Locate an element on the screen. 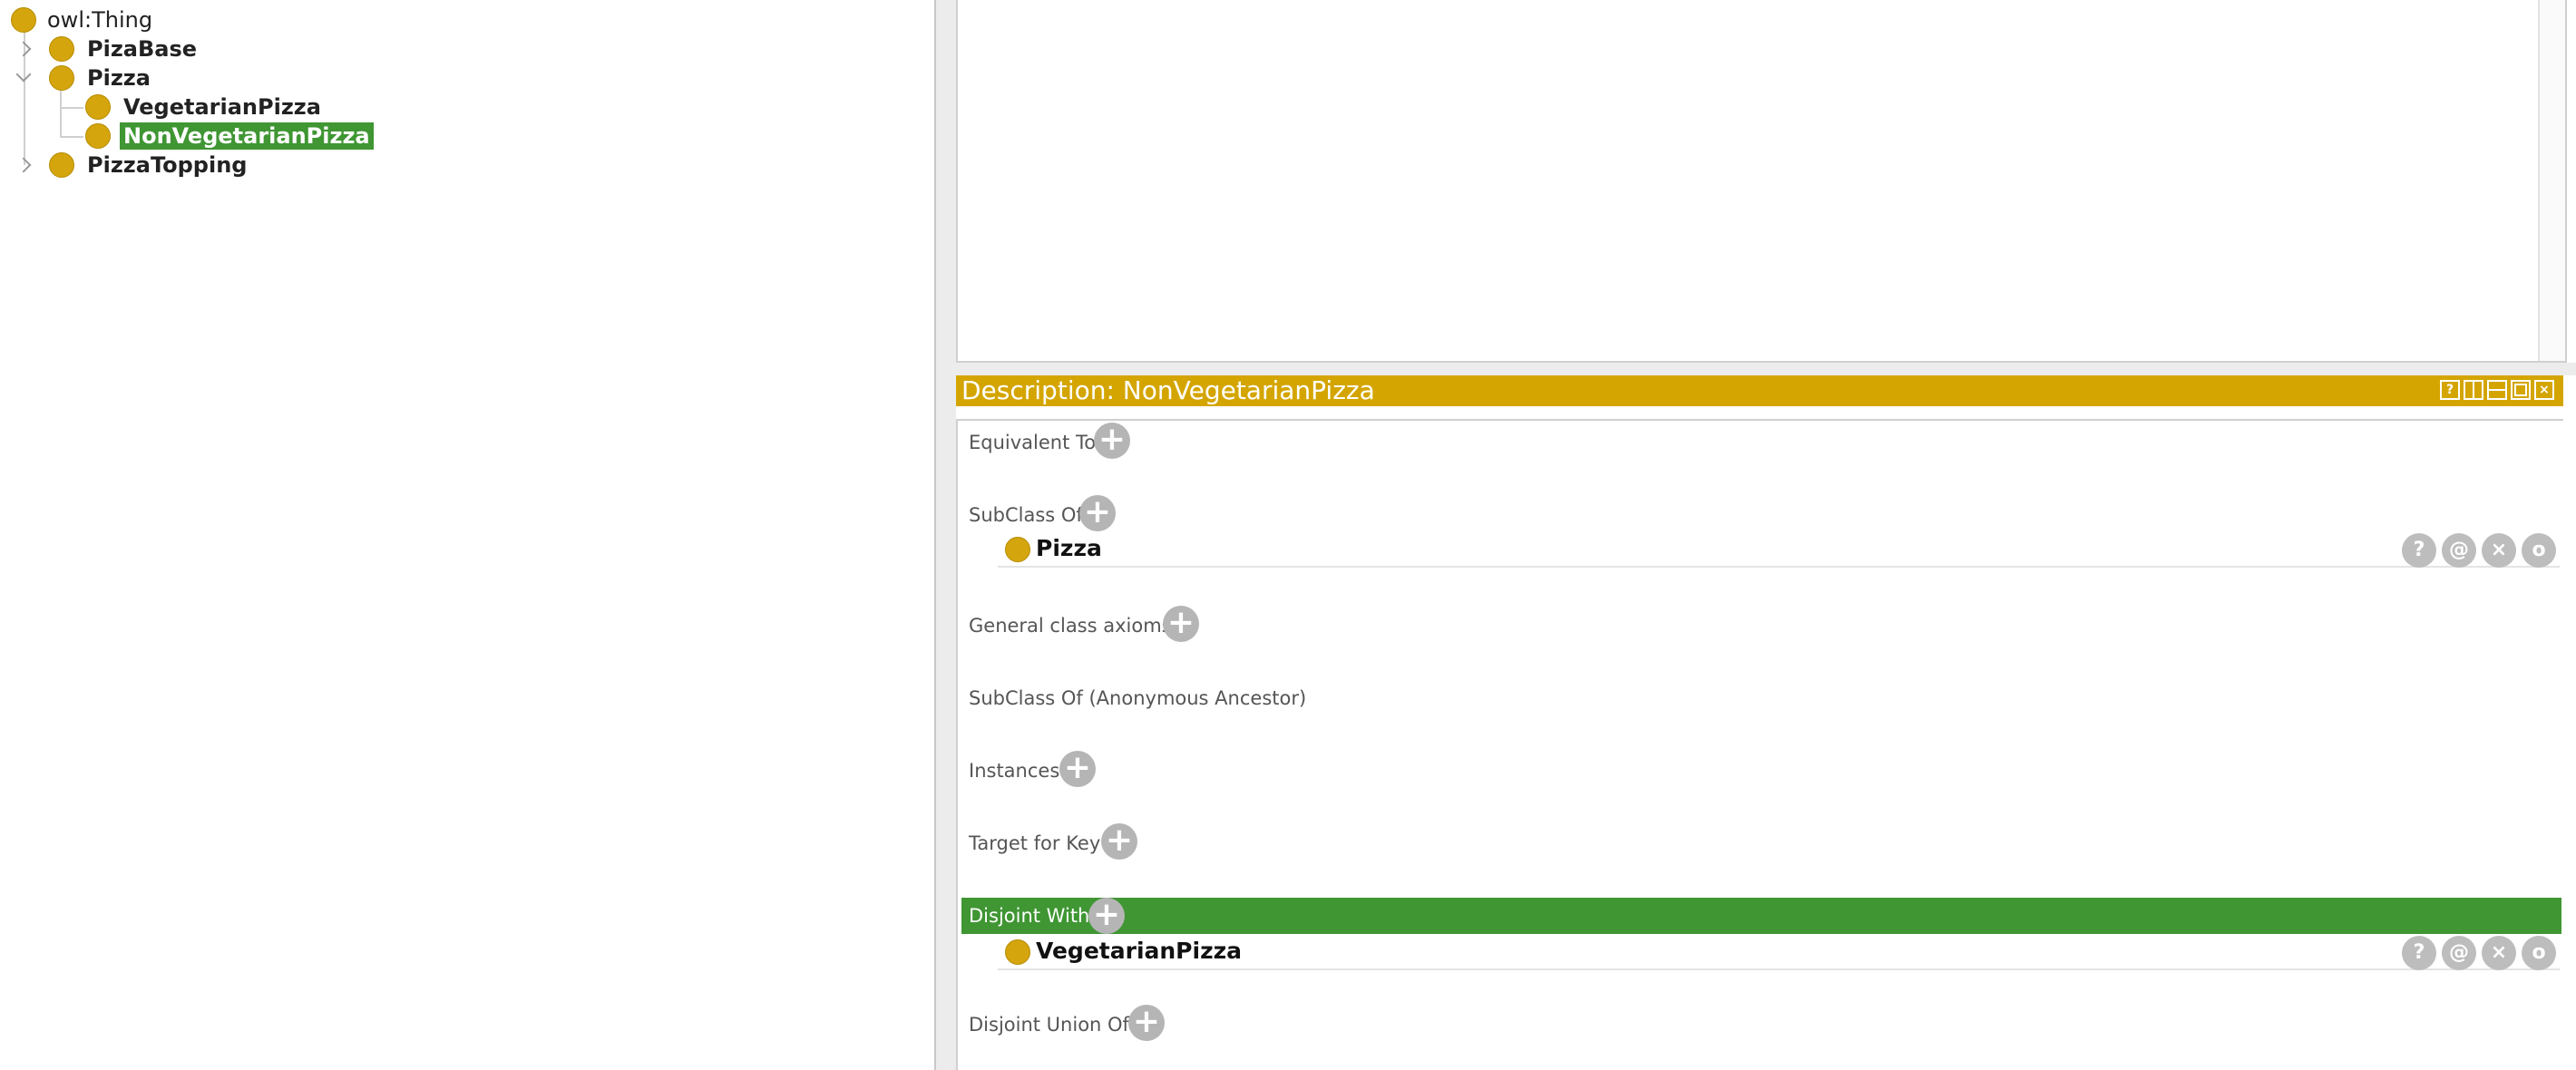 Image resolution: width=2576 pixels, height=1070 pixels. subclass-row: Pizza ? @ × o is located at coordinates (1779, 549).